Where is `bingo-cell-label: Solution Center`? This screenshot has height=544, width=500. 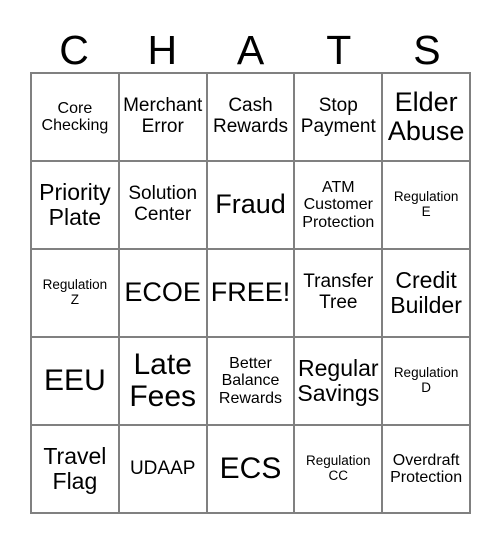 bingo-cell-label: Solution Center is located at coordinates (163, 204).